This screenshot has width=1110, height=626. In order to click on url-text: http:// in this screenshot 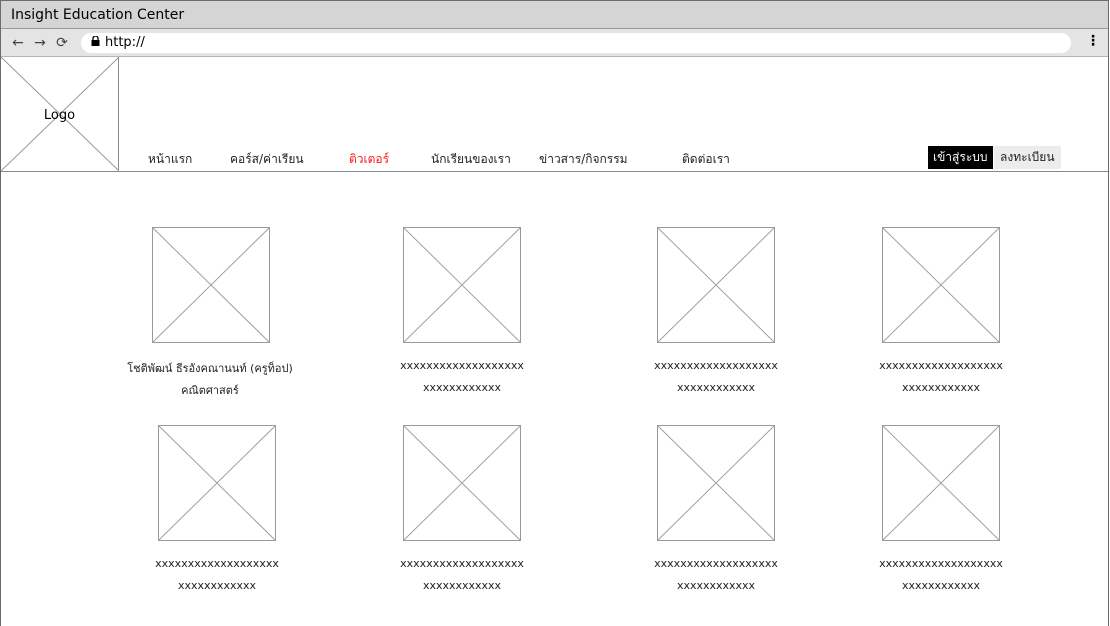, I will do `click(125, 42)`.